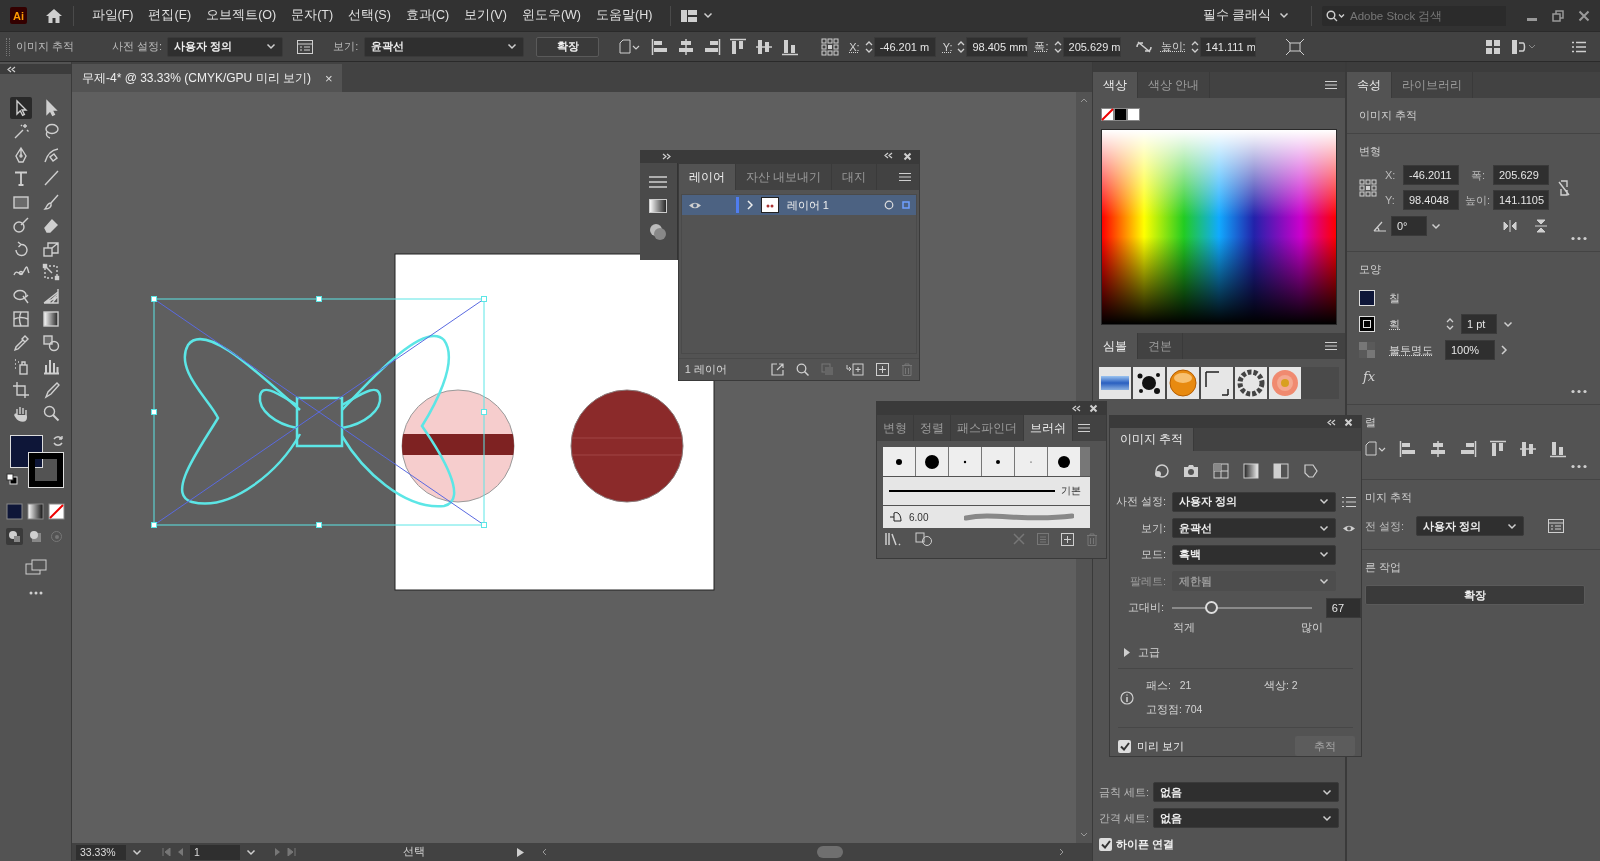 The image size is (1600, 861). I want to click on corner-marks-icon, so click(1217, 383).